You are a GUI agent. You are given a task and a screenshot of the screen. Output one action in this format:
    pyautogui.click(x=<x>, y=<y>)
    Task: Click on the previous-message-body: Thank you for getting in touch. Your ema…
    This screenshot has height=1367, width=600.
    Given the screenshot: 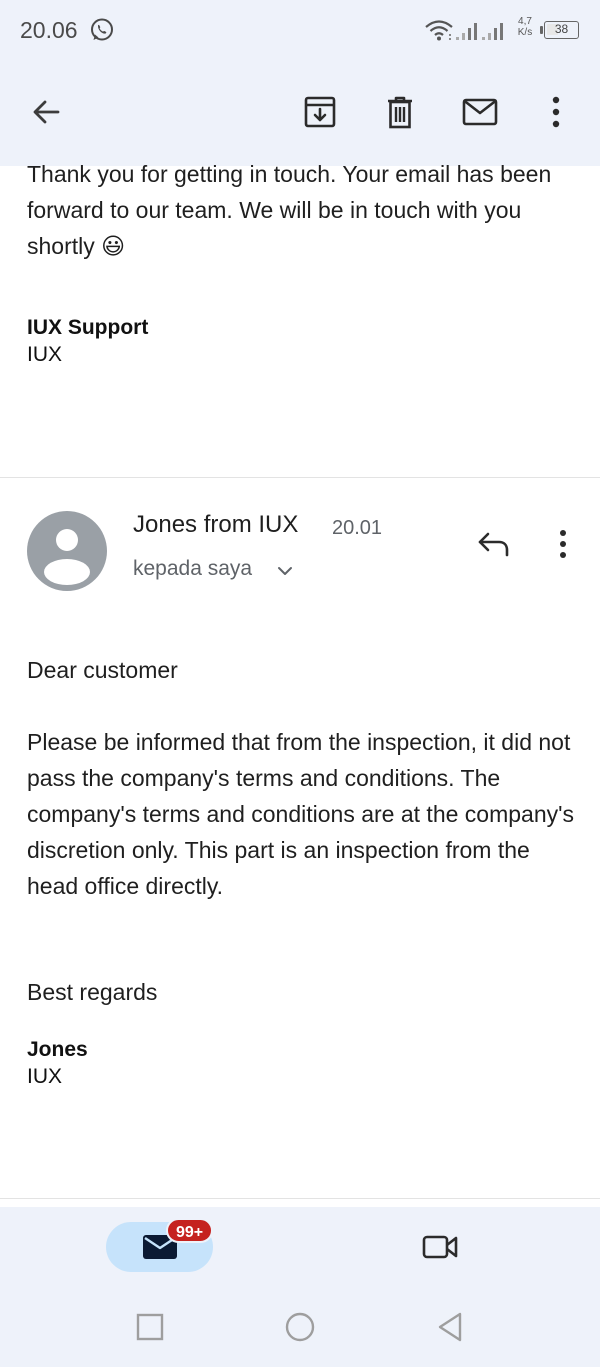 What is the action you would take?
    pyautogui.click(x=289, y=210)
    